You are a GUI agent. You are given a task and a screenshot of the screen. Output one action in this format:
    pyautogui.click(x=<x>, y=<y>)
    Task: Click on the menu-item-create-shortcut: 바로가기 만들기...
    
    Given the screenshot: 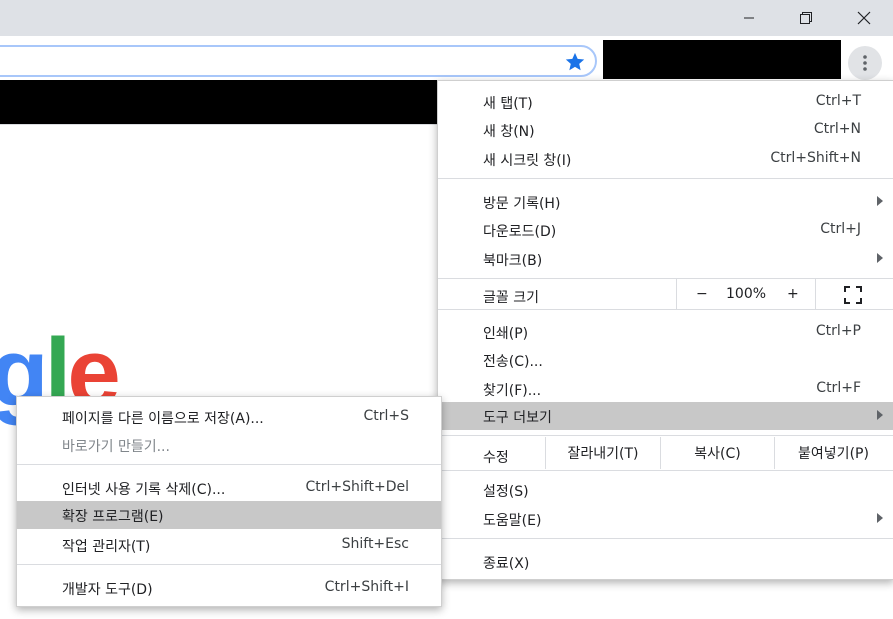 What is the action you would take?
    pyautogui.click(x=229, y=445)
    